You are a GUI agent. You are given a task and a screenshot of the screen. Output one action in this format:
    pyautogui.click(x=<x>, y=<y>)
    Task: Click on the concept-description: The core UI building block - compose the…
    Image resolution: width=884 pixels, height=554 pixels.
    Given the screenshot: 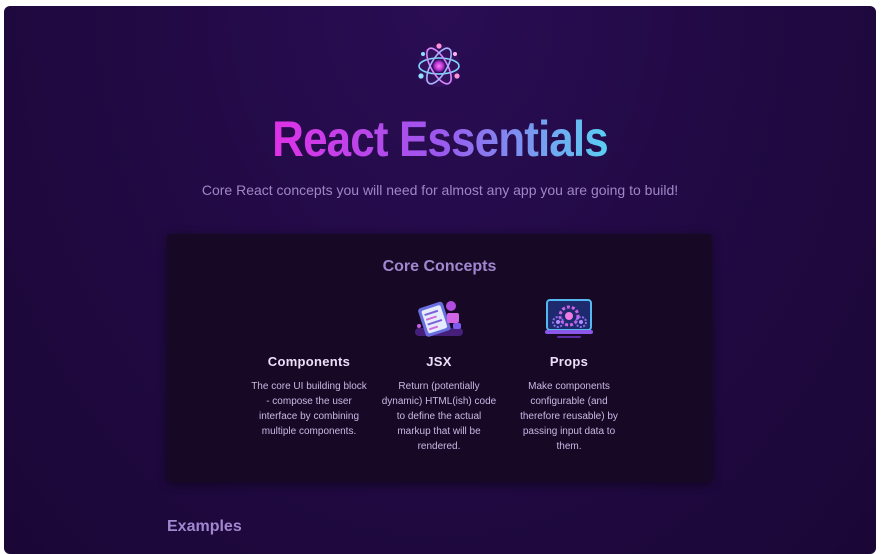 What is the action you would take?
    pyautogui.click(x=309, y=409)
    